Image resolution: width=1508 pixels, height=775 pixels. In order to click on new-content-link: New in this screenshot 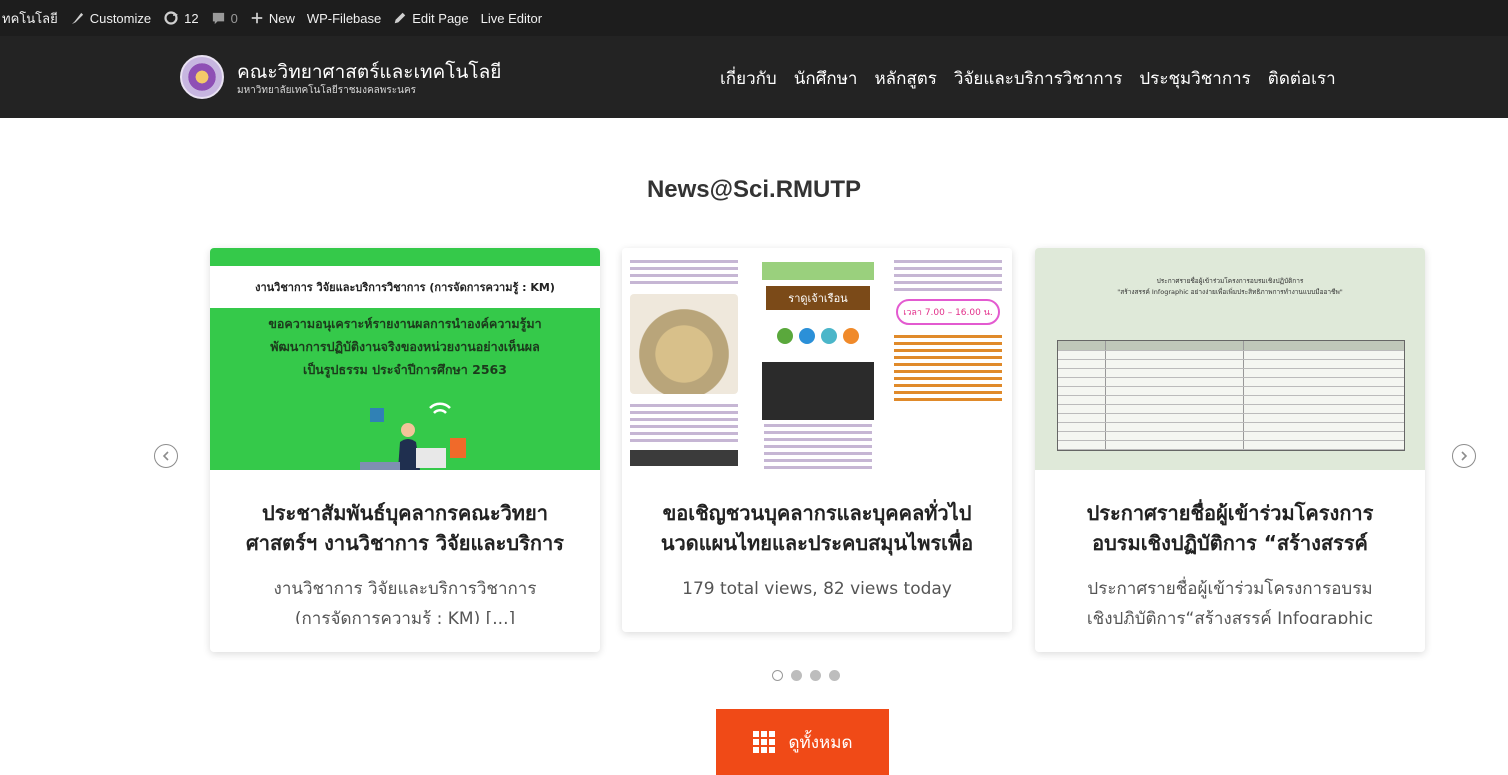, I will do `click(272, 18)`.